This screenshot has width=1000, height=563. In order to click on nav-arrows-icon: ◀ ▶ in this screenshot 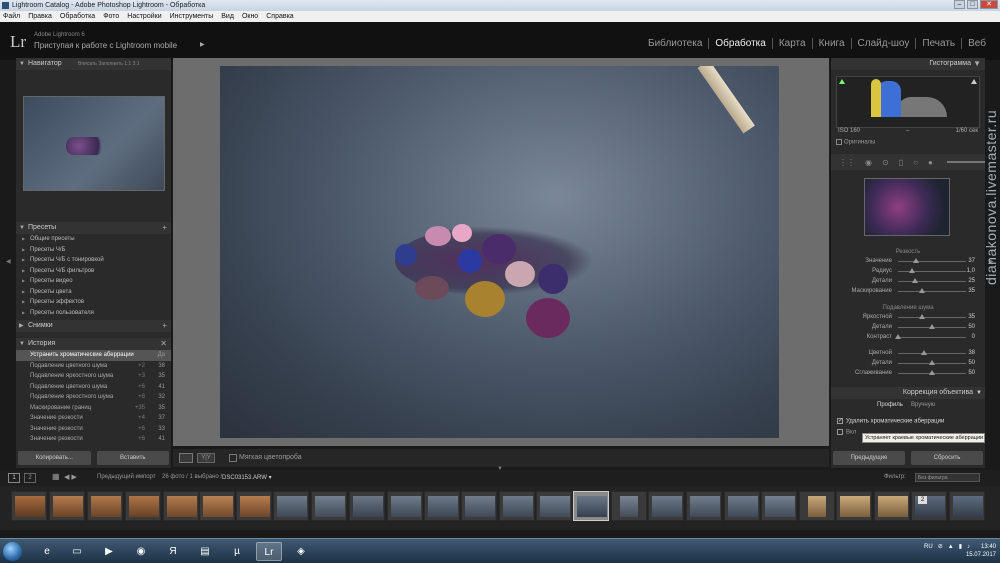, I will do `click(70, 477)`.